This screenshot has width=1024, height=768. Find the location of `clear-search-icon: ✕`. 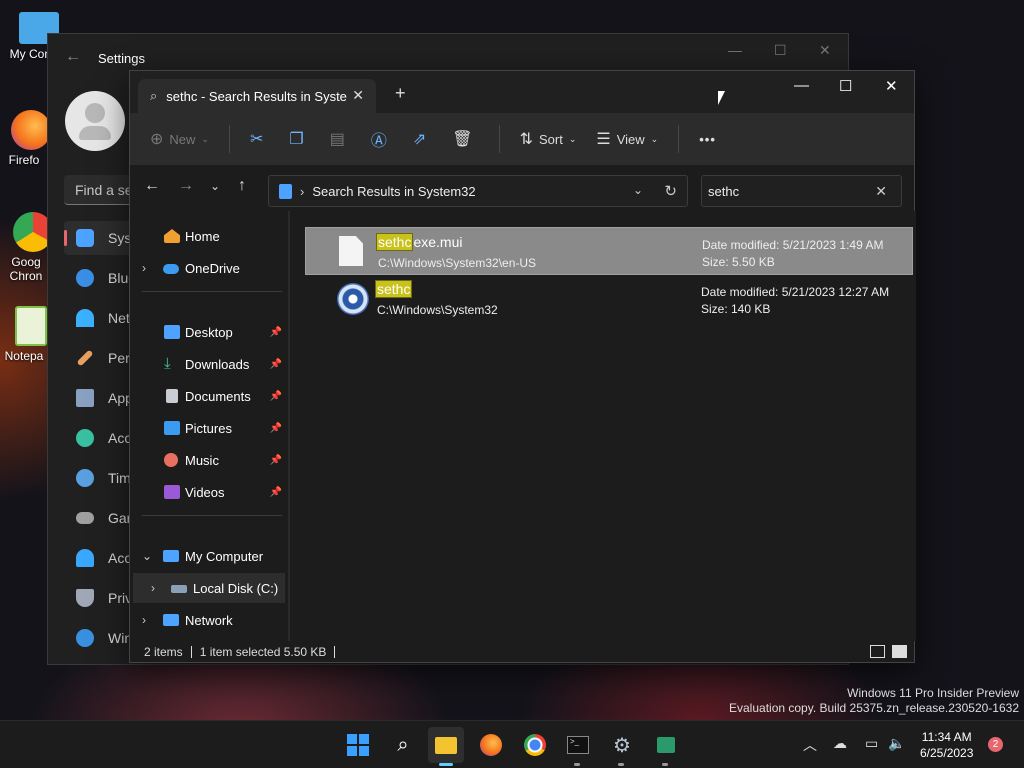

clear-search-icon: ✕ is located at coordinates (881, 191).